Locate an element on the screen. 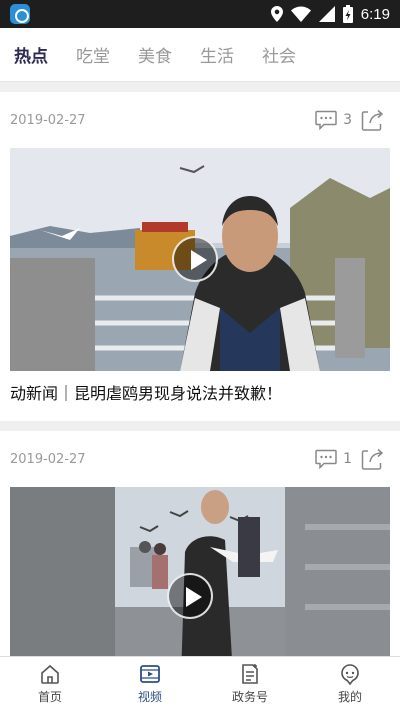 The image size is (400, 710). comment-count: 3 is located at coordinates (347, 120).